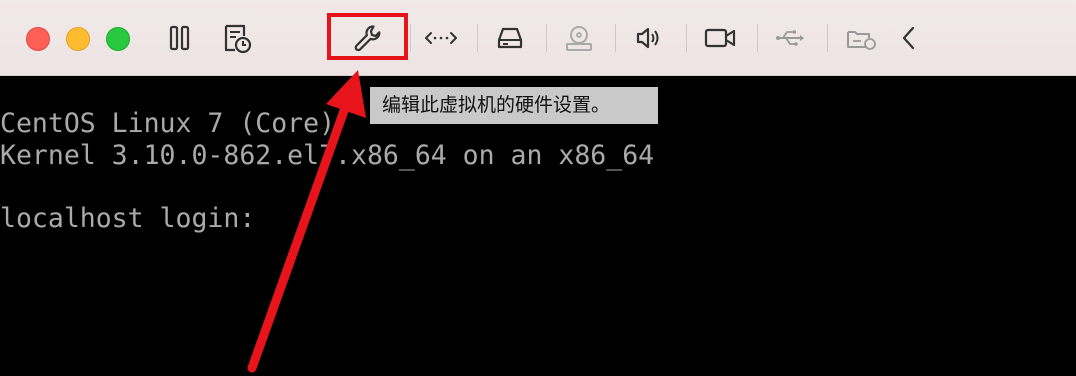 This screenshot has width=1076, height=376. I want to click on network-arrows-icon, so click(441, 38).